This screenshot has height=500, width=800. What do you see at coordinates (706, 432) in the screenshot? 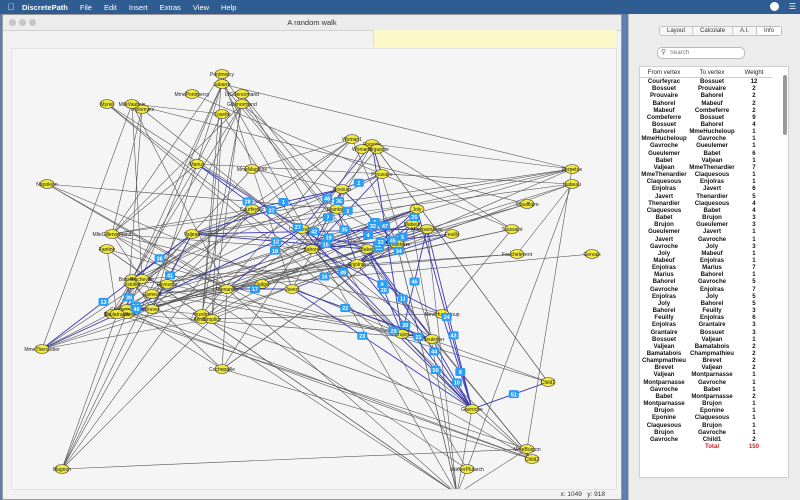
I see `table-row: Brujon Gavroche 1` at bounding box center [706, 432].